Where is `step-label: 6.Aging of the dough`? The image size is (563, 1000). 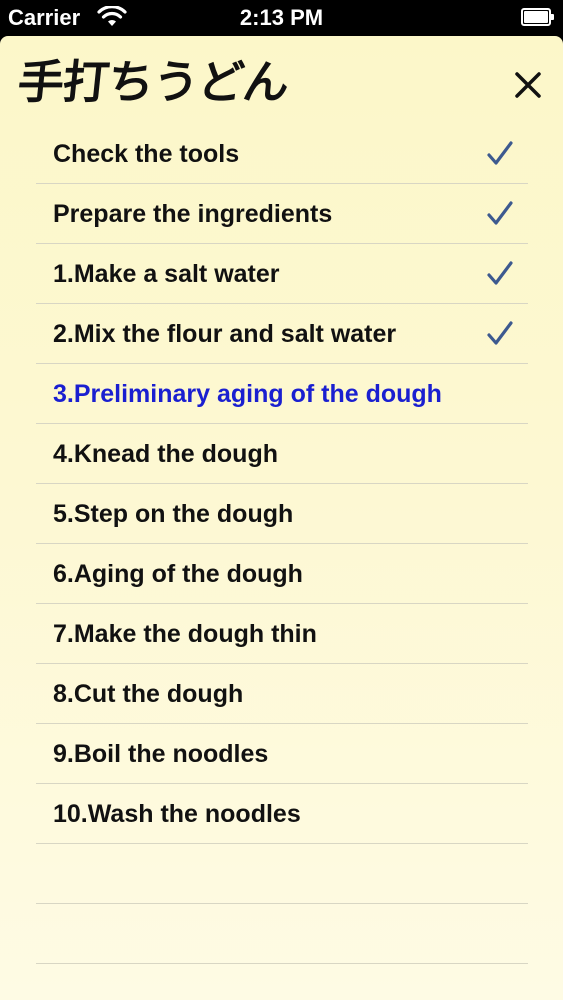
step-label: 6.Aging of the dough is located at coordinates (178, 574).